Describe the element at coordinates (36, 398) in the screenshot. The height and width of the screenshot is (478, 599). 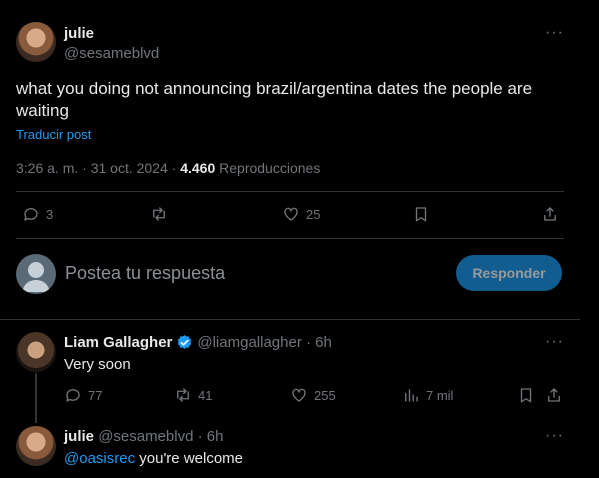
I see `thread-line` at that location.